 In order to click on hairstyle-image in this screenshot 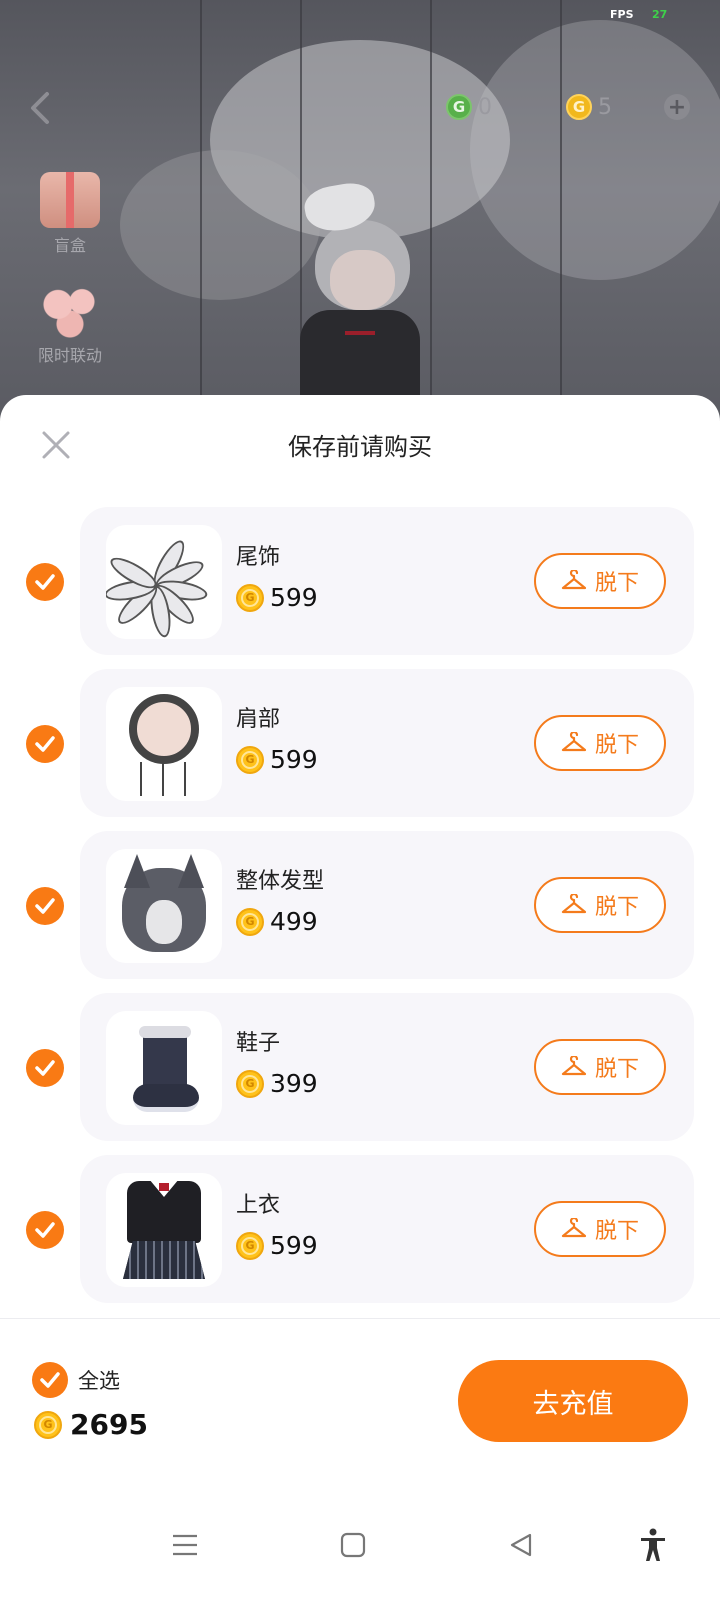, I will do `click(164, 906)`.